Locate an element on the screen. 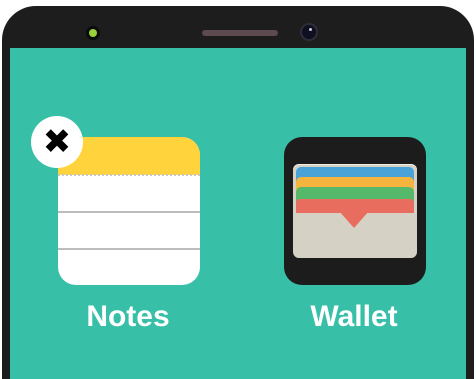 The height and width of the screenshot is (379, 476). notes-app-label: Notes is located at coordinates (128, 316).